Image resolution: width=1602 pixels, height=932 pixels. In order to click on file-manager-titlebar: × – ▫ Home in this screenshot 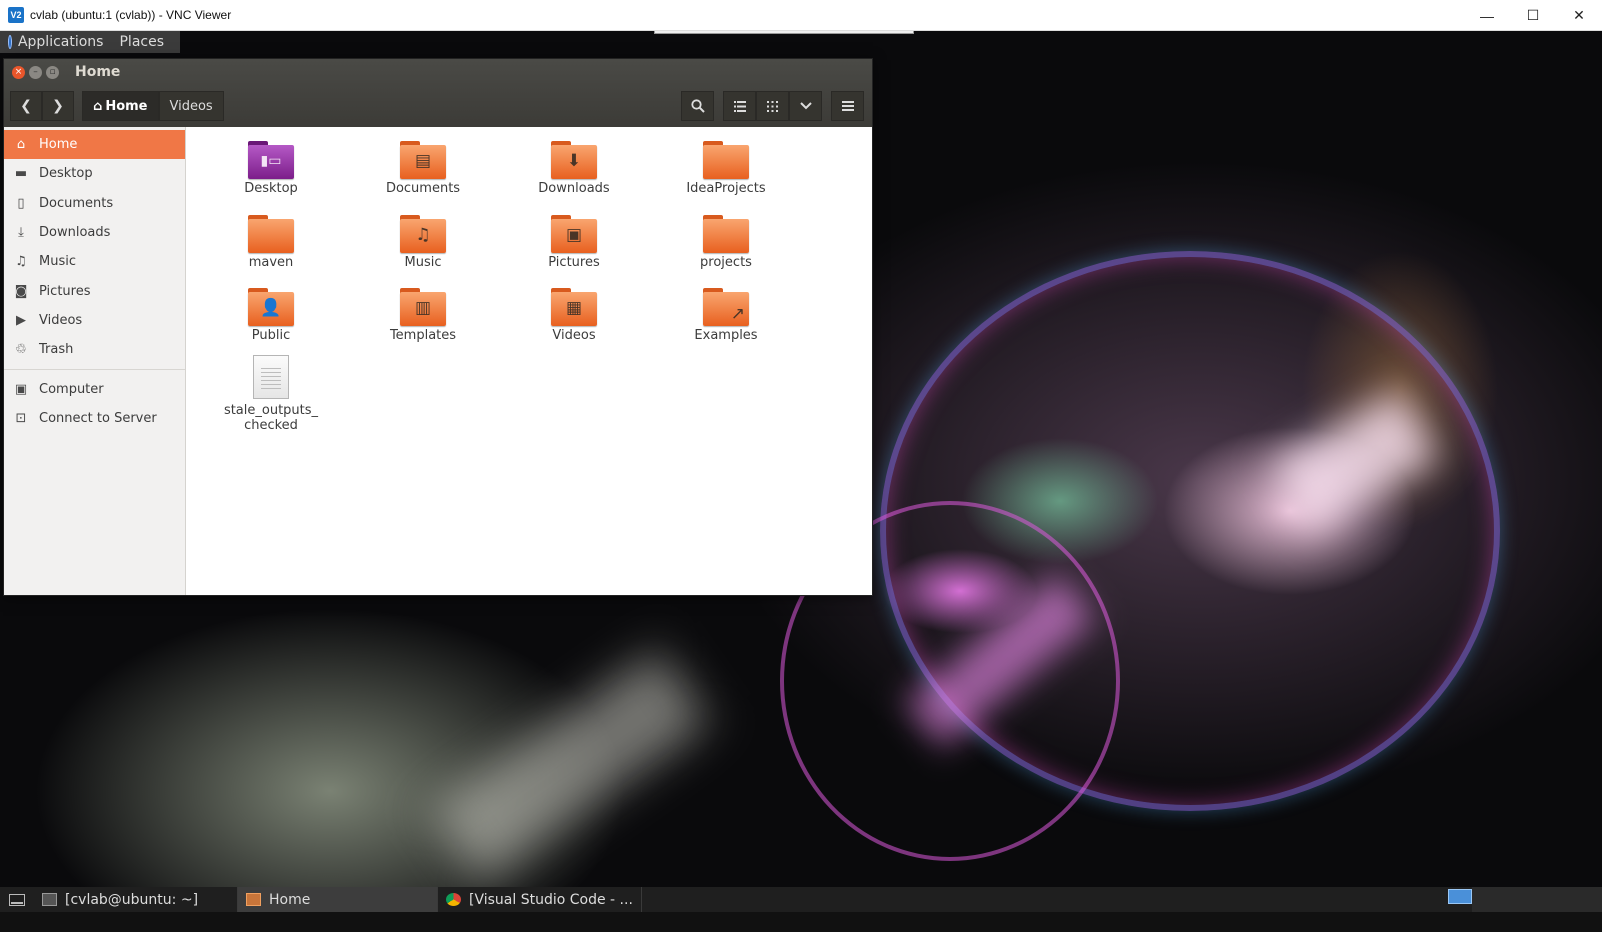, I will do `click(438, 72)`.